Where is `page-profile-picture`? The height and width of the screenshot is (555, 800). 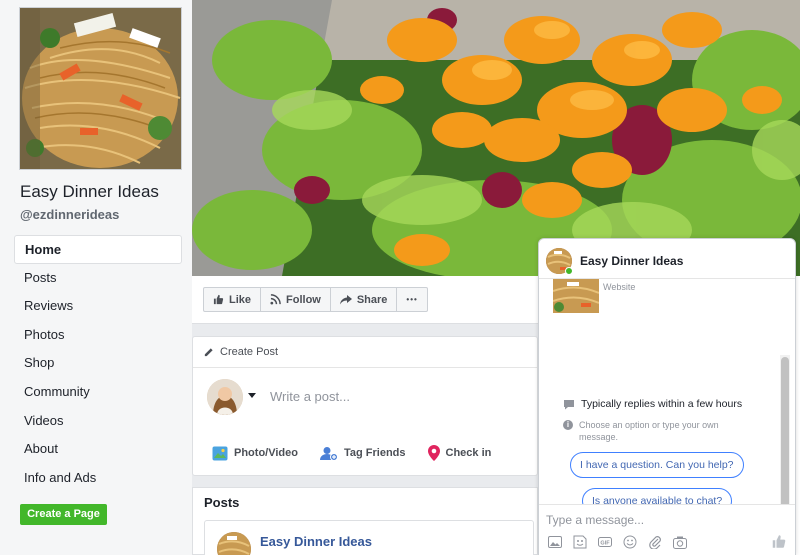
page-profile-picture is located at coordinates (100, 88).